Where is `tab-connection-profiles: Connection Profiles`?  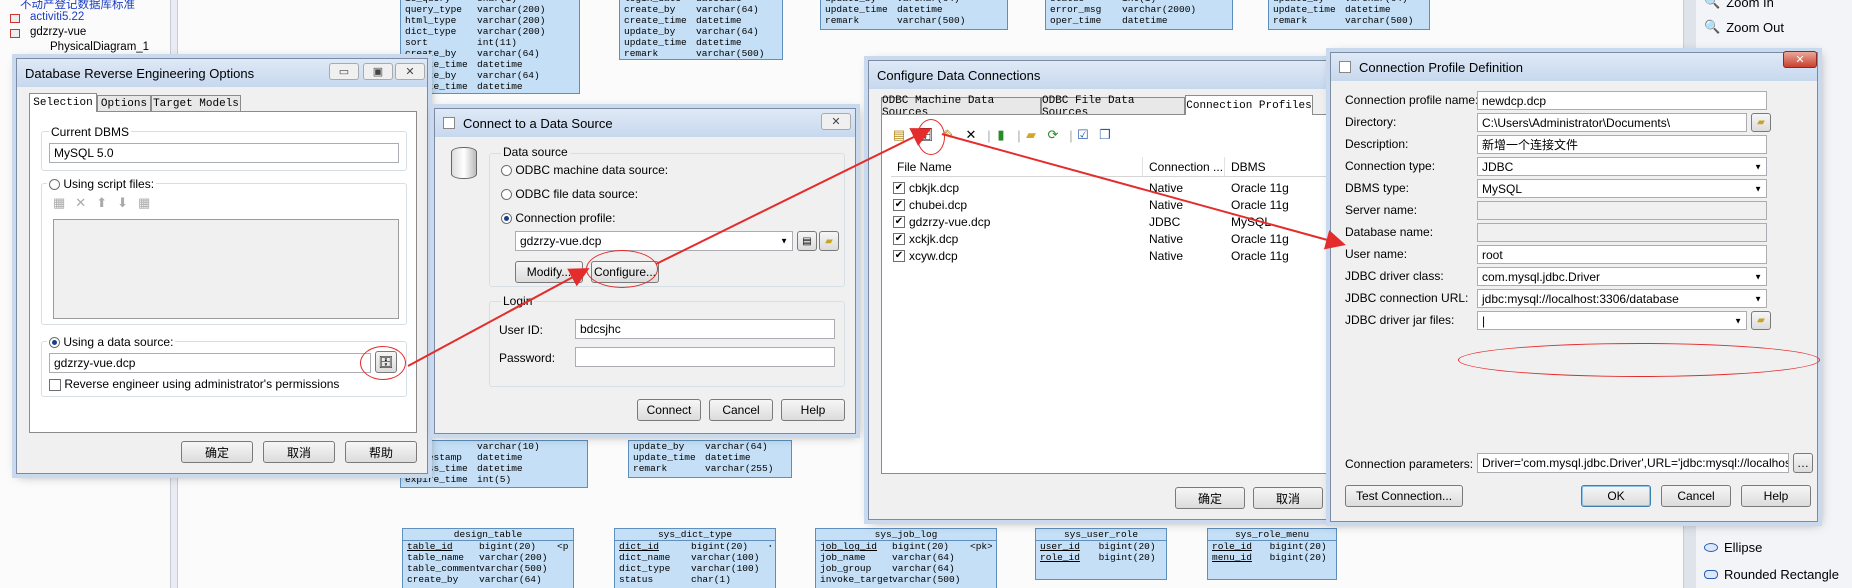
tab-connection-profiles: Connection Profiles is located at coordinates (1249, 105).